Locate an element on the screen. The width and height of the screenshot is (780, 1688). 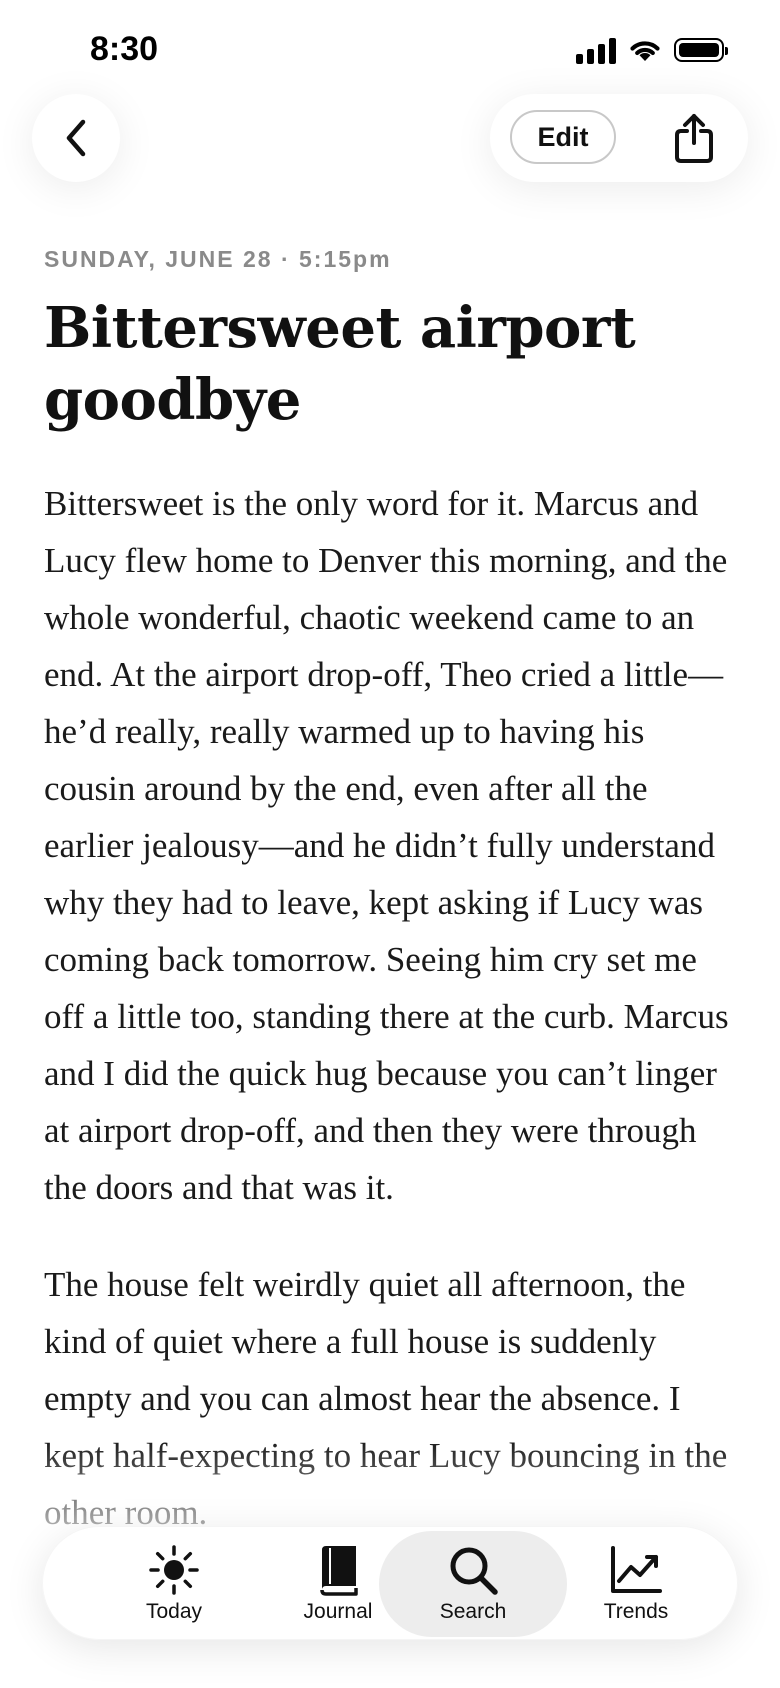
edit-button: Edit is located at coordinates (563, 137).